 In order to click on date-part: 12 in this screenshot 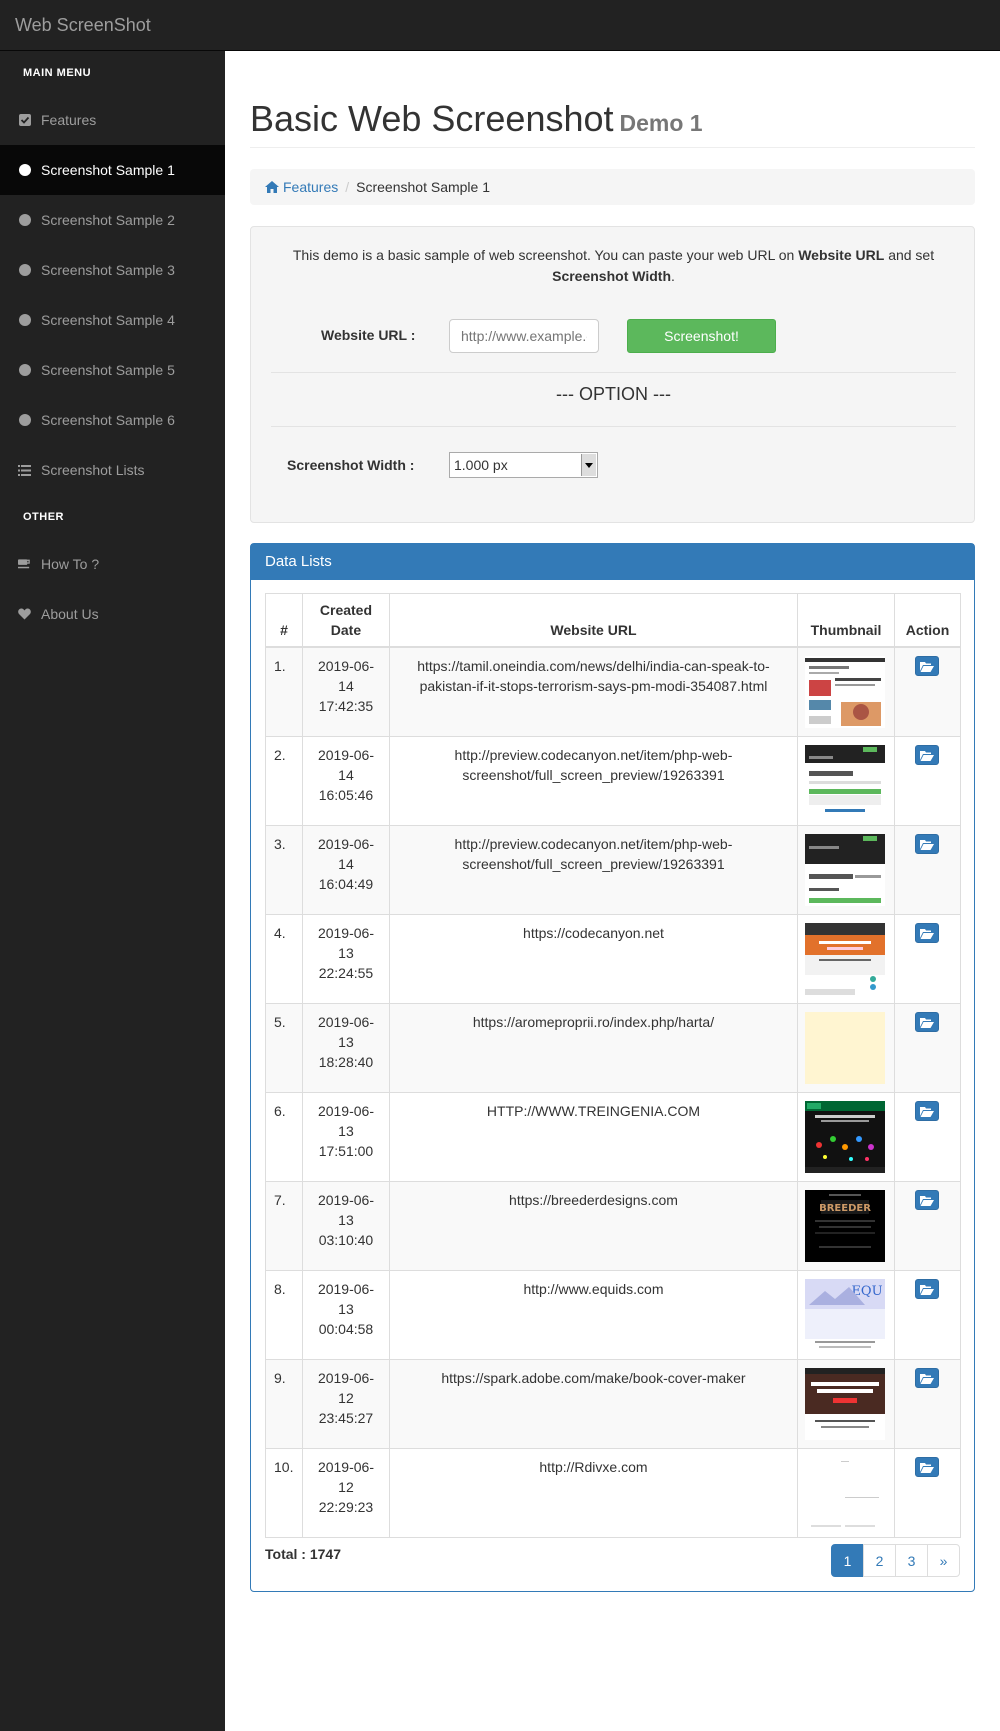, I will do `click(346, 1398)`.